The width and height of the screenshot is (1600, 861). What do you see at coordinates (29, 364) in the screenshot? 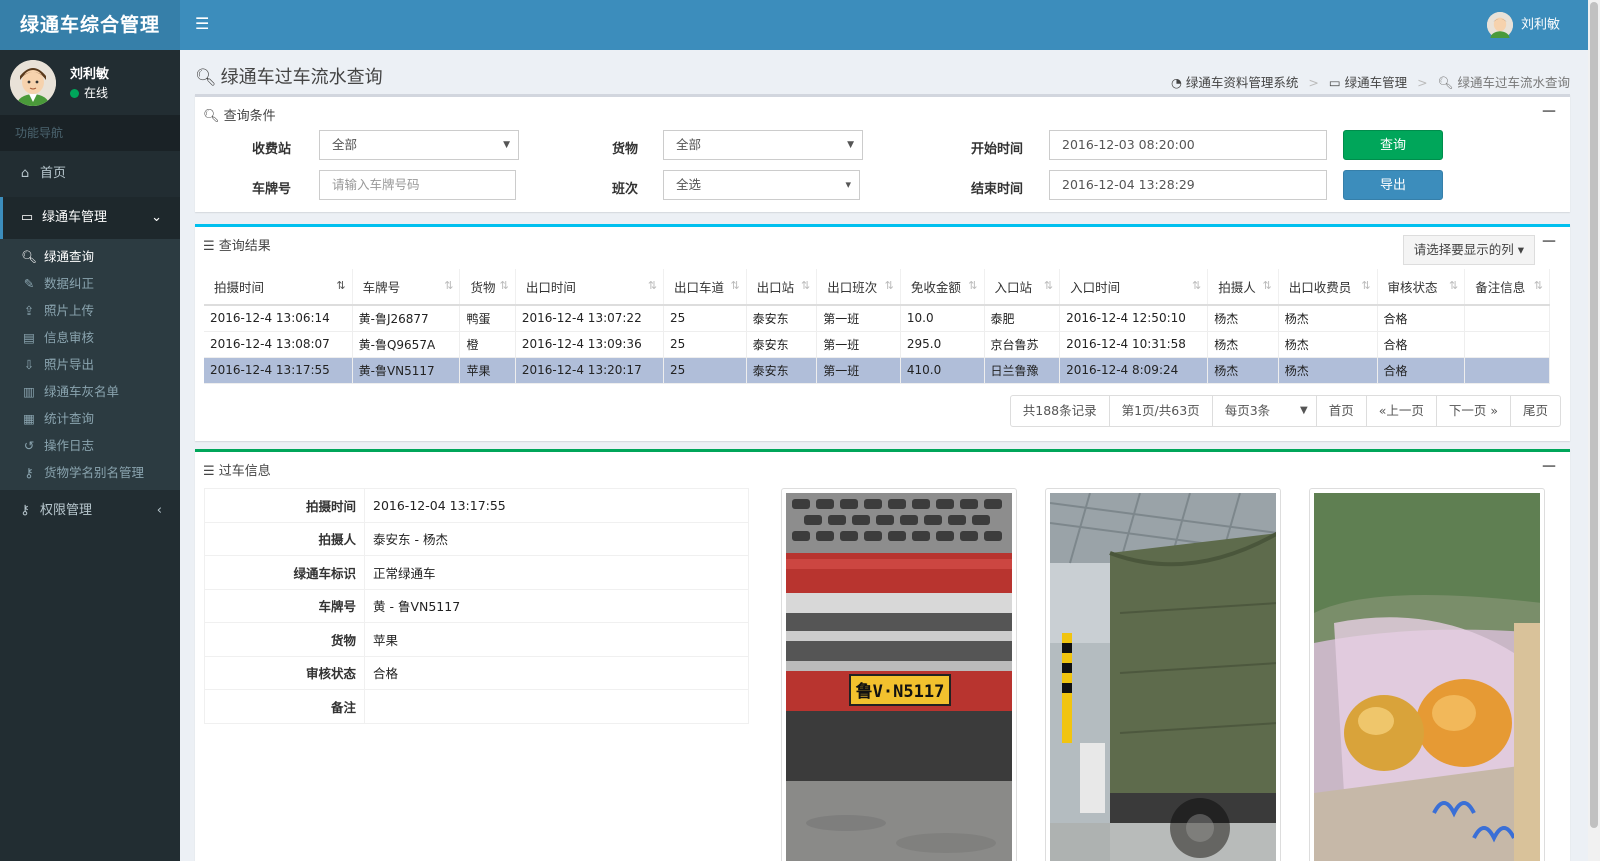
I see `download-icon: ⇩` at bounding box center [29, 364].